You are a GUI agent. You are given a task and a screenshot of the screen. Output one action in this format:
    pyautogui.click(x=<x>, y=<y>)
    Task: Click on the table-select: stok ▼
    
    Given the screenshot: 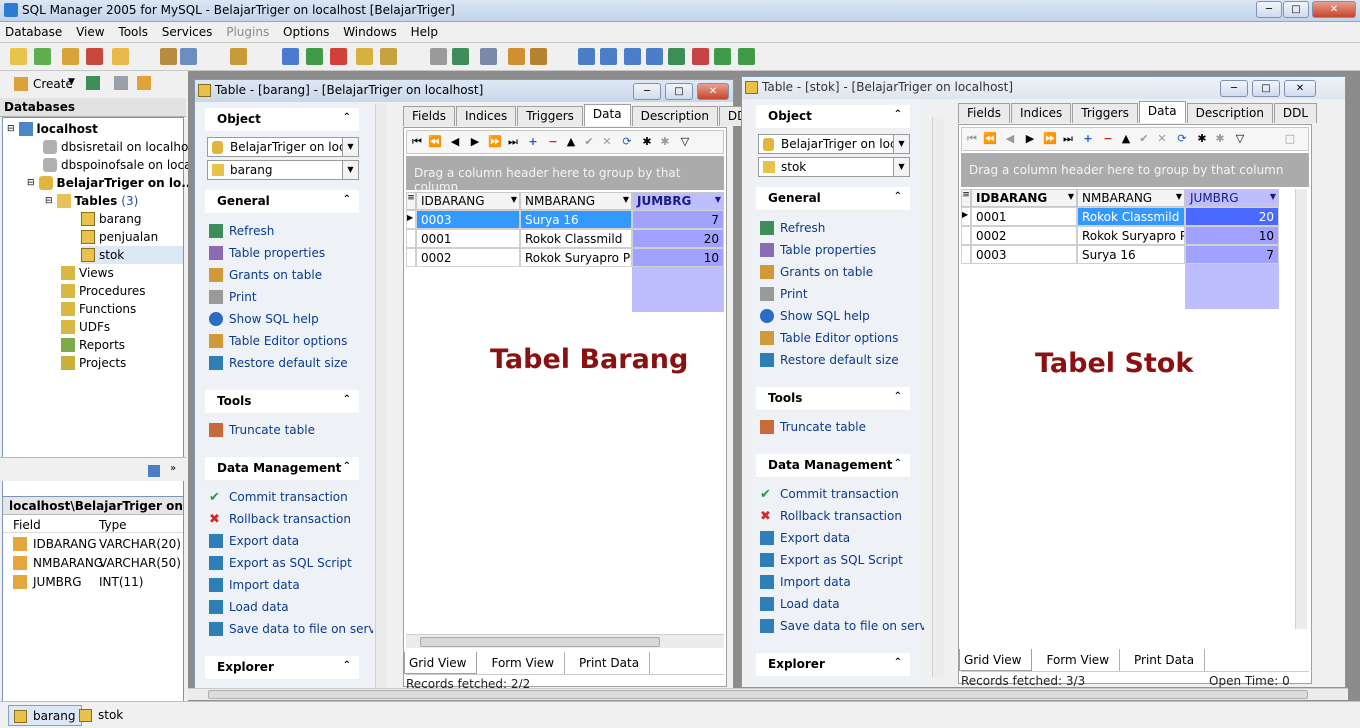 What is the action you would take?
    pyautogui.click(x=834, y=167)
    